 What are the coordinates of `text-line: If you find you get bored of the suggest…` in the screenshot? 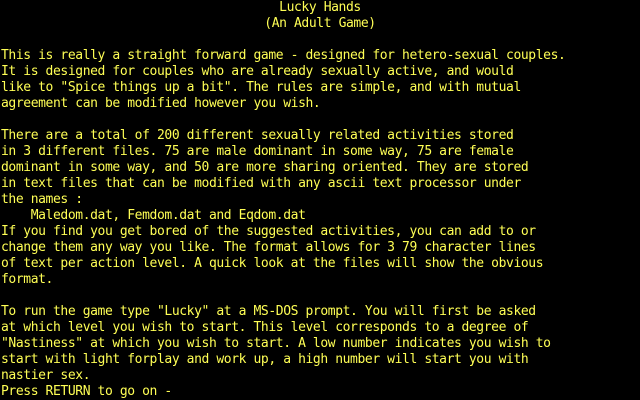 It's located at (268, 231).